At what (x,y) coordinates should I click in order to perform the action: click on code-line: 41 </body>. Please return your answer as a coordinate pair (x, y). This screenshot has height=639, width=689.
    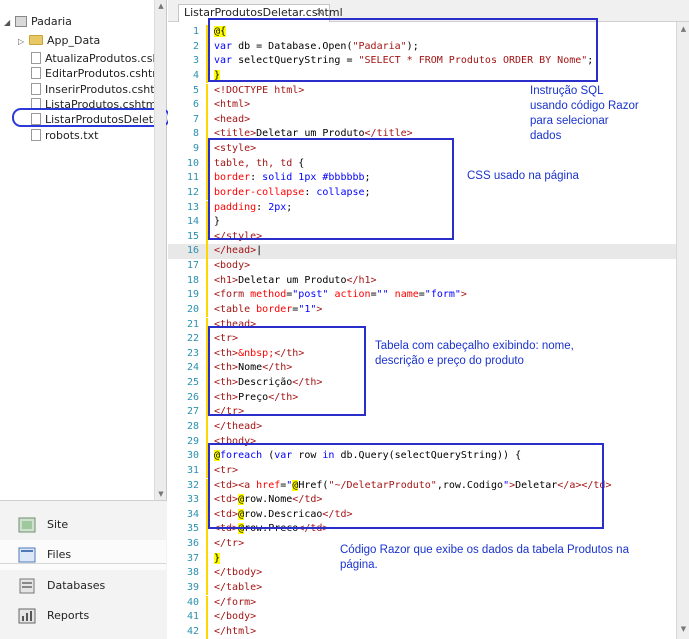
    Looking at the image, I should click on (422, 617).